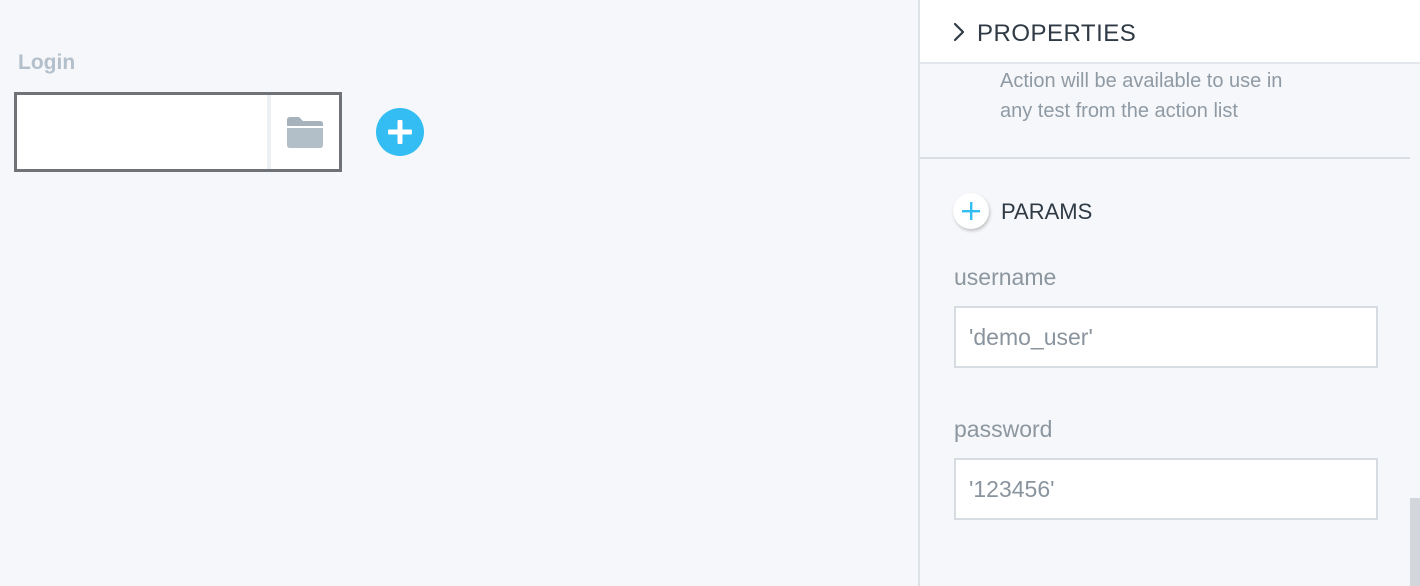 The width and height of the screenshot is (1420, 586). Describe the element at coordinates (1003, 429) in the screenshot. I see `password-label: password` at that location.